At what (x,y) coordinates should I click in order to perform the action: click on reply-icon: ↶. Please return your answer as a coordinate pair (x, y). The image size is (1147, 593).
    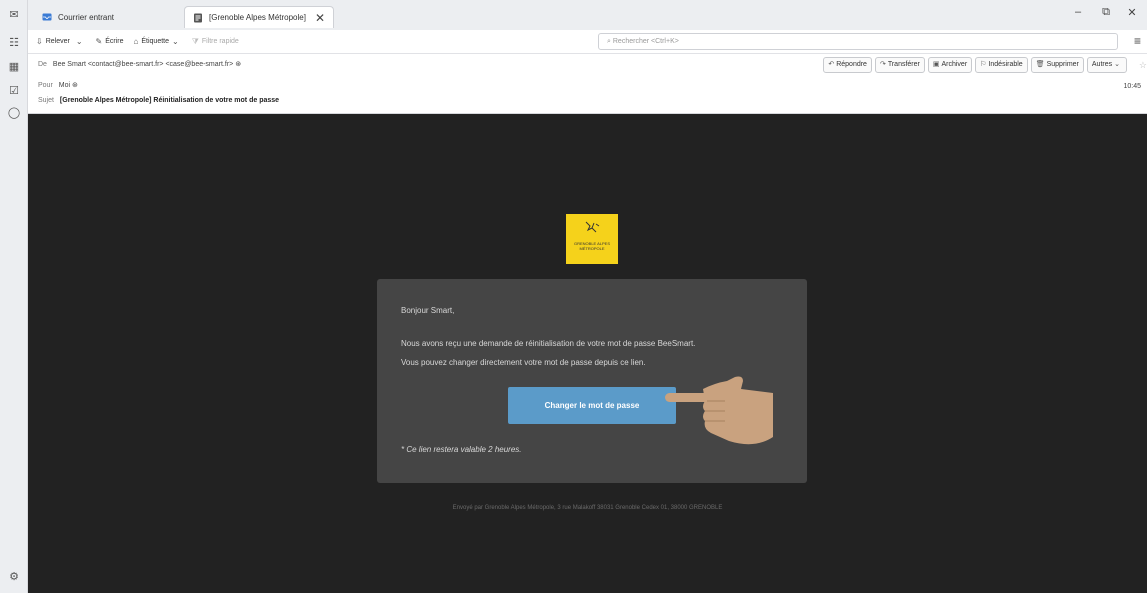
    Looking at the image, I should click on (831, 64).